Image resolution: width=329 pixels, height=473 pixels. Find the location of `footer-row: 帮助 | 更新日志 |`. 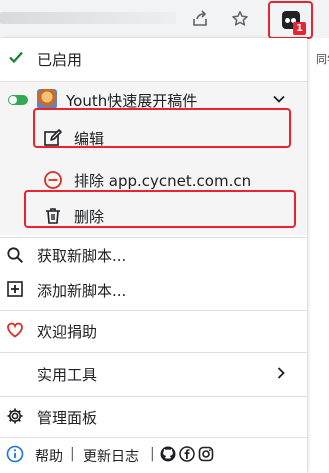

footer-row: 帮助 | 更新日志 | is located at coordinates (153, 455).